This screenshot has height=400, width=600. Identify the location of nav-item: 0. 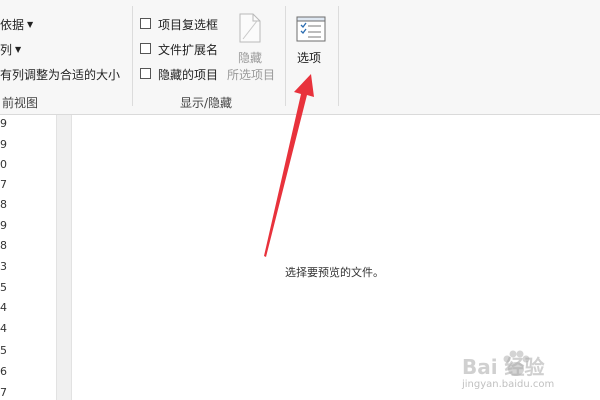
(8, 164).